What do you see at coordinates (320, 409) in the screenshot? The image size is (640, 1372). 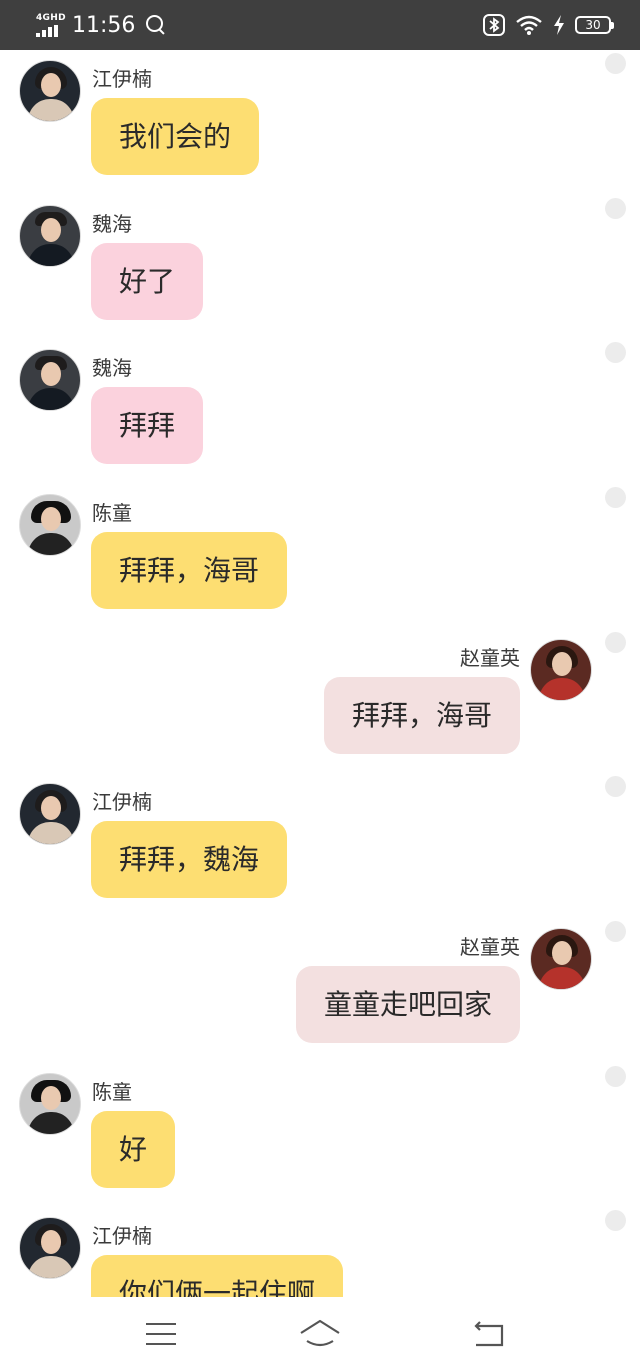 I see `chat-message: 魏海 拜拜` at bounding box center [320, 409].